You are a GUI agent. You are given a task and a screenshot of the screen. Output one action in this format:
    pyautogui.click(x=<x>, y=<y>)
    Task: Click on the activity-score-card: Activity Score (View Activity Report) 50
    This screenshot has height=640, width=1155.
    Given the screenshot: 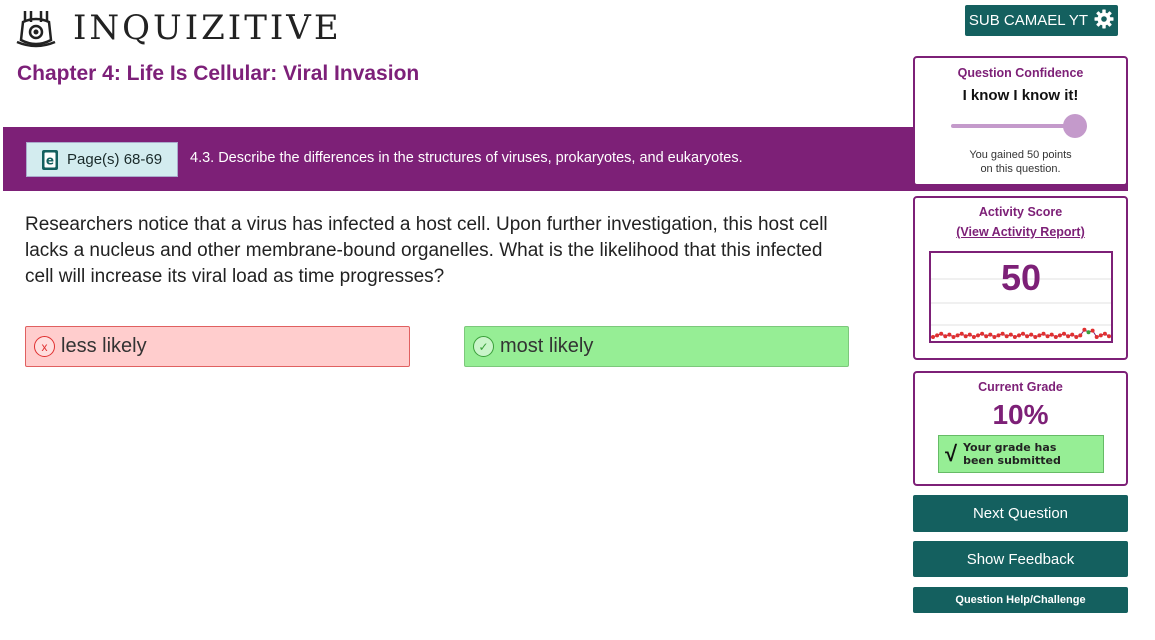 What is the action you would take?
    pyautogui.click(x=1020, y=278)
    